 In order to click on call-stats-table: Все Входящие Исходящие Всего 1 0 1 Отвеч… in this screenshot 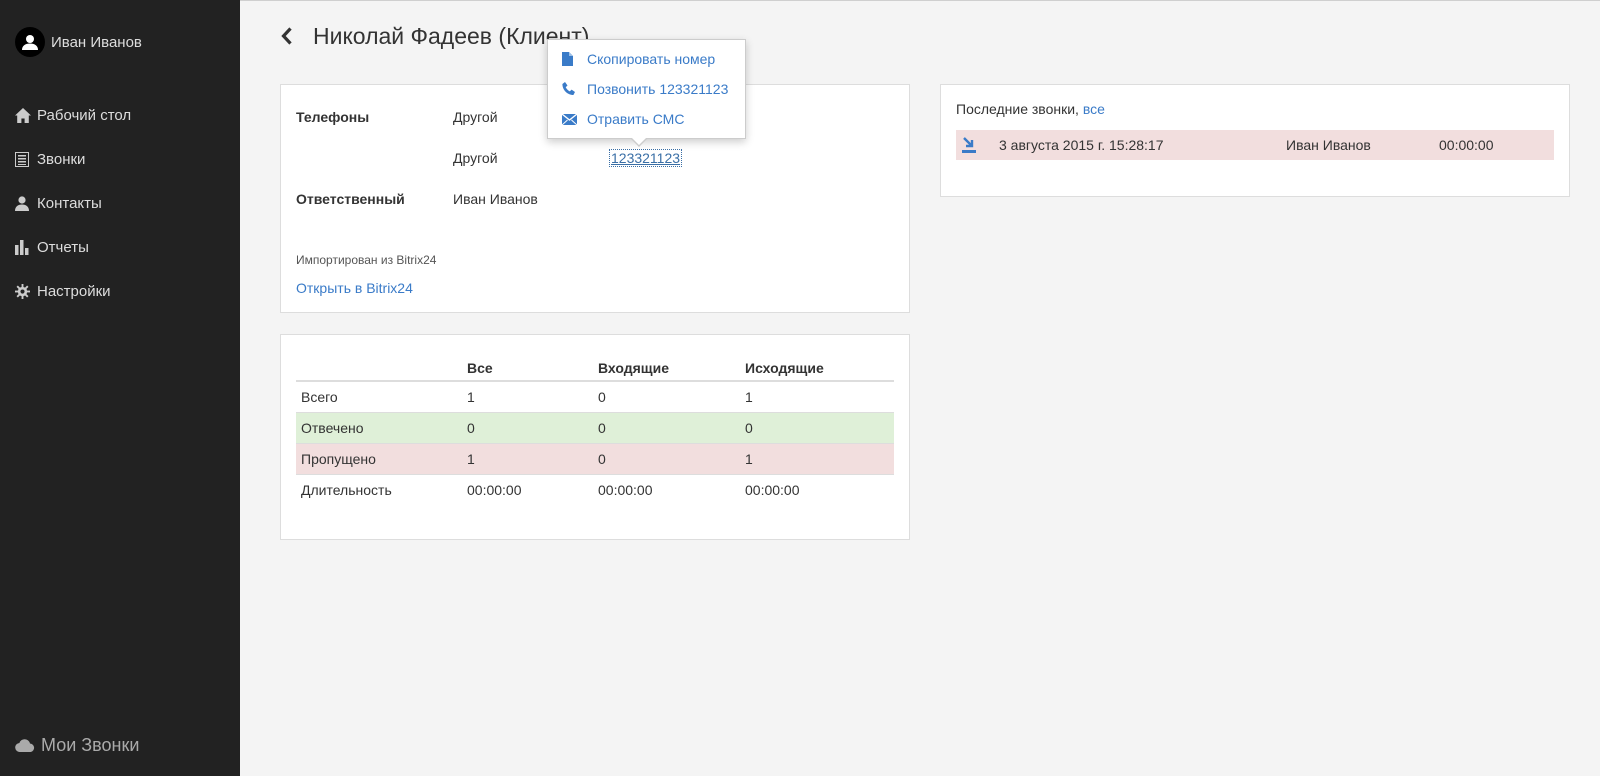, I will do `click(595, 430)`.